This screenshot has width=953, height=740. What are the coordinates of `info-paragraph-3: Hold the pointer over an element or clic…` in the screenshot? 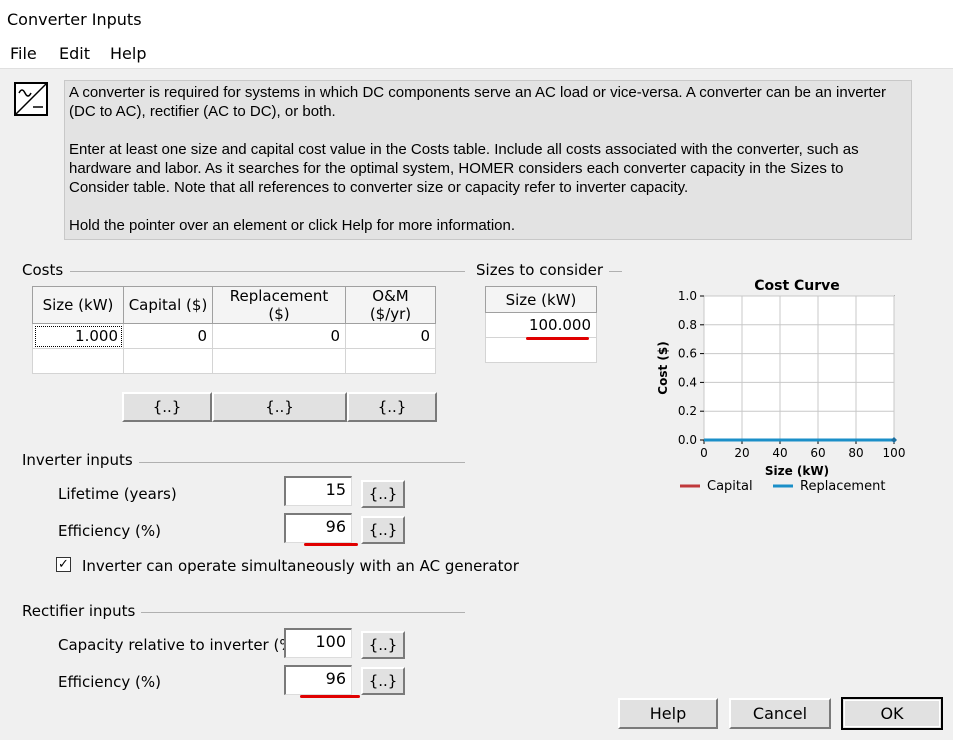 It's located at (292, 225).